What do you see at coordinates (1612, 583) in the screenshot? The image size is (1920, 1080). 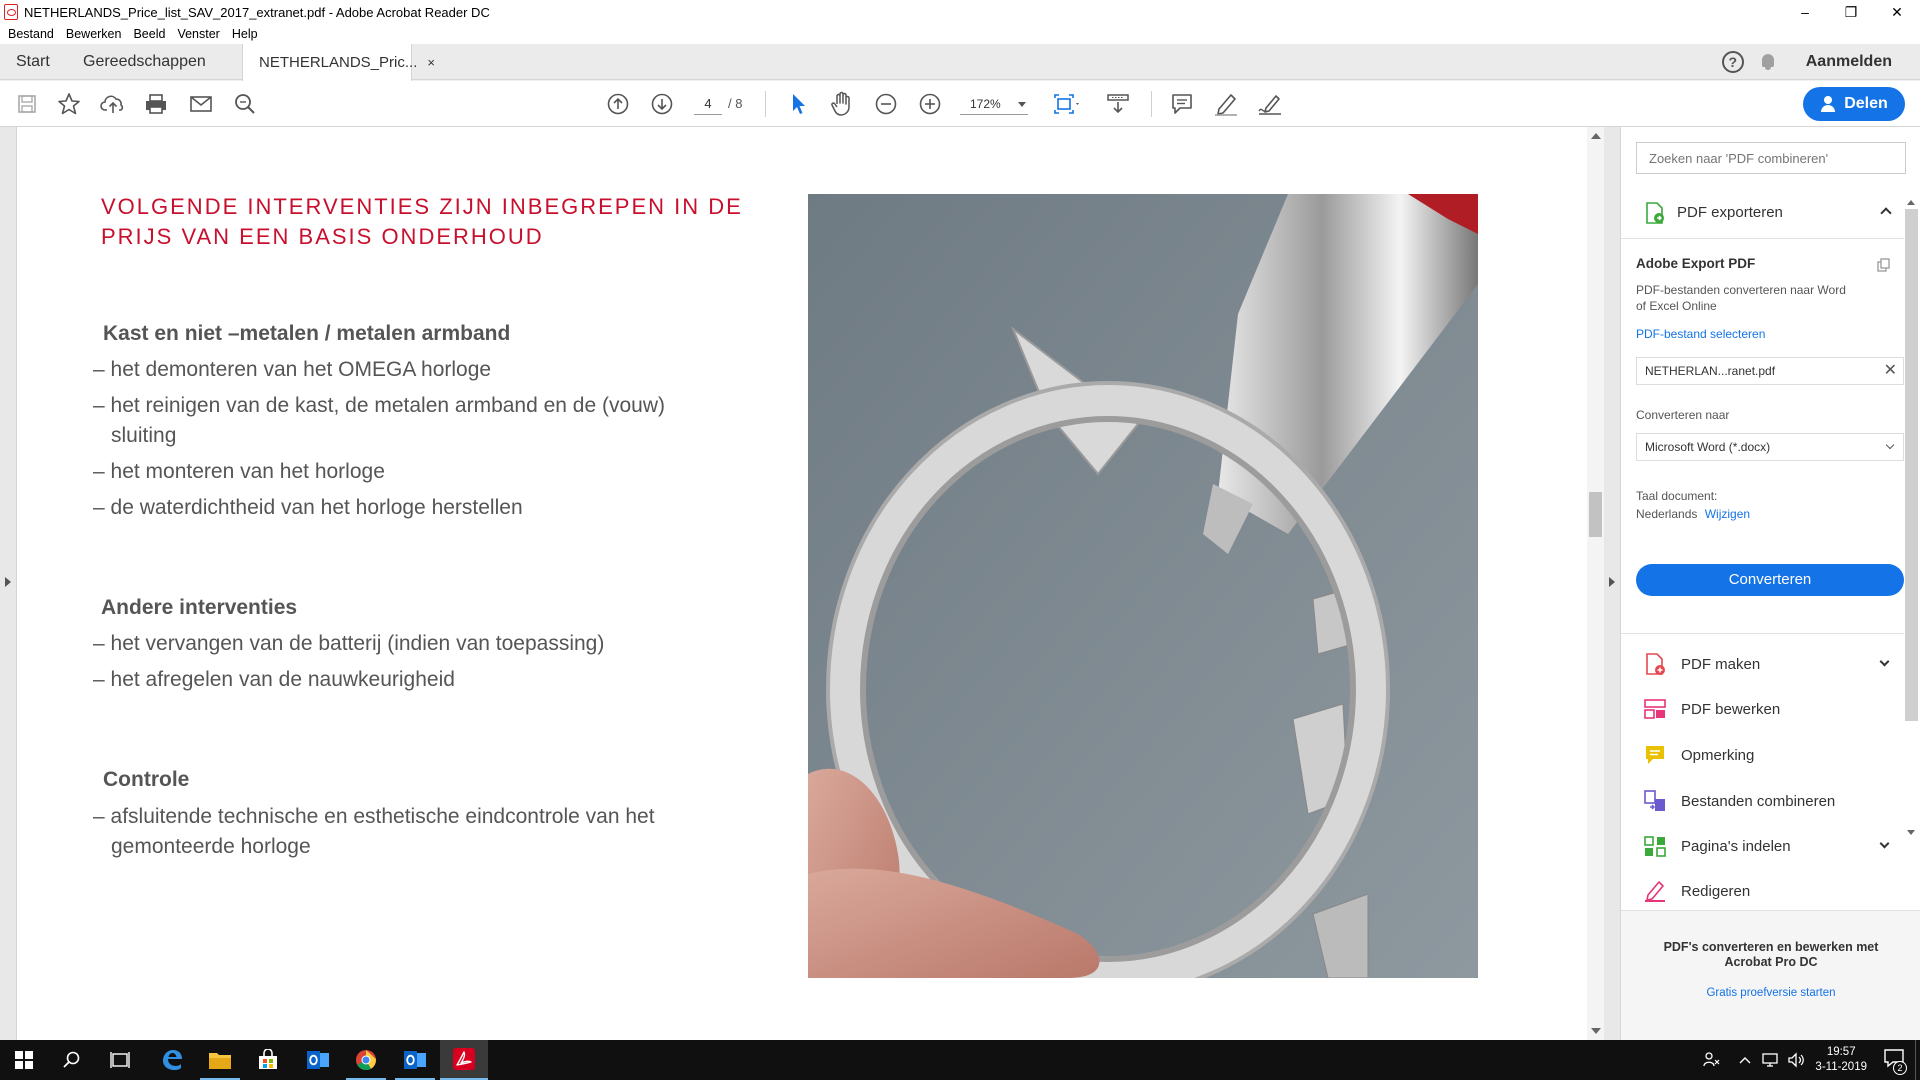 I see `right-pane-toggle` at bounding box center [1612, 583].